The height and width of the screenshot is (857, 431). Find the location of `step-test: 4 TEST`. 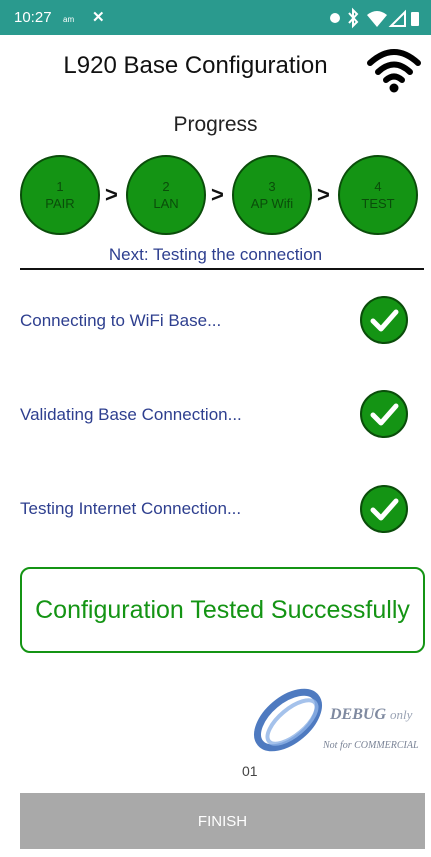

step-test: 4 TEST is located at coordinates (378, 195).